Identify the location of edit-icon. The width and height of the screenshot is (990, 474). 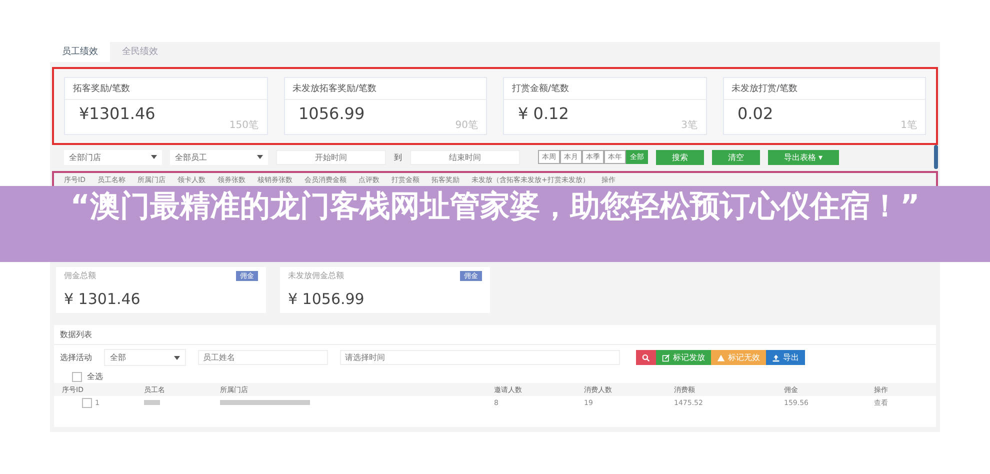
(666, 358).